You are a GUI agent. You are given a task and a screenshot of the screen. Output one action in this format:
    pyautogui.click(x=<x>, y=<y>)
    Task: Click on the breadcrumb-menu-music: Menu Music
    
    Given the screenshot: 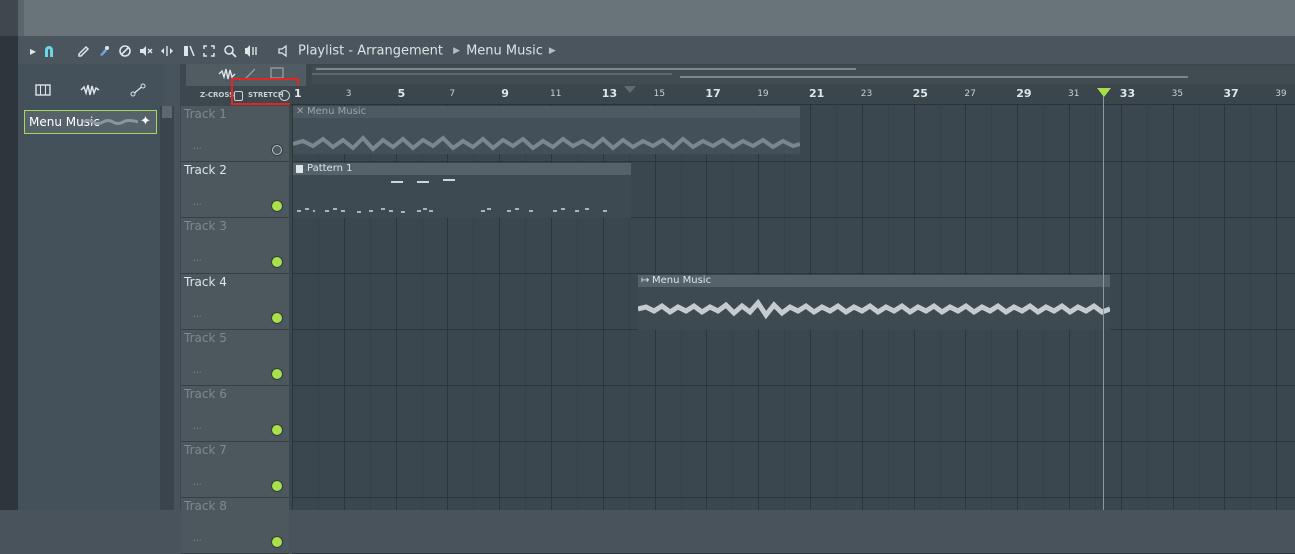 What is the action you would take?
    pyautogui.click(x=504, y=51)
    